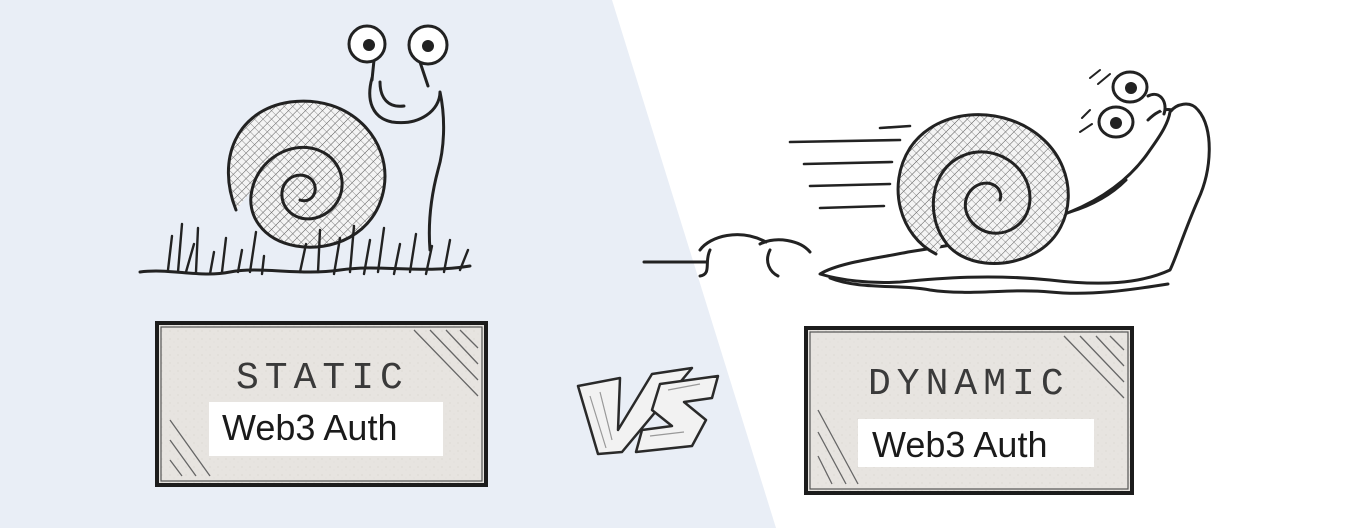 Image resolution: width=1359 pixels, height=528 pixels. What do you see at coordinates (969, 384) in the screenshot?
I see `dynamic-sign-text: DYNAMIC` at bounding box center [969, 384].